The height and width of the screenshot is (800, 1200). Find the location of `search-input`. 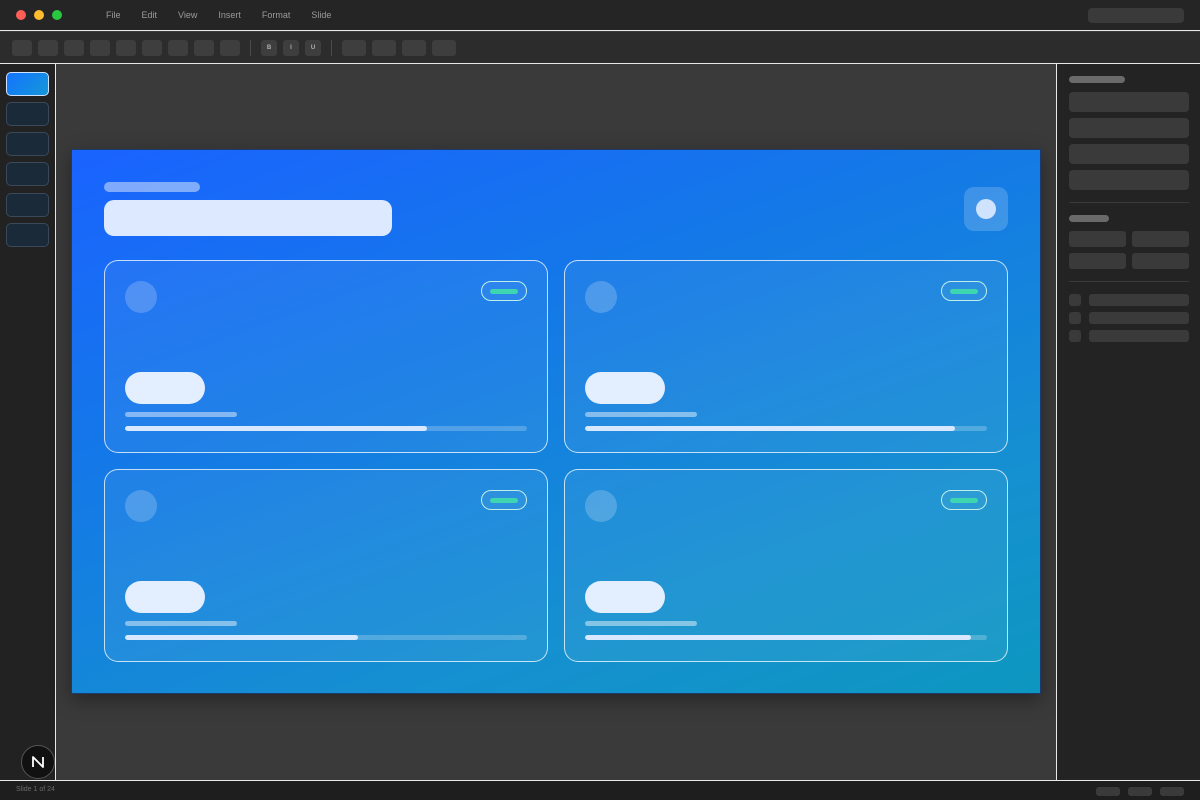

search-input is located at coordinates (1136, 15).